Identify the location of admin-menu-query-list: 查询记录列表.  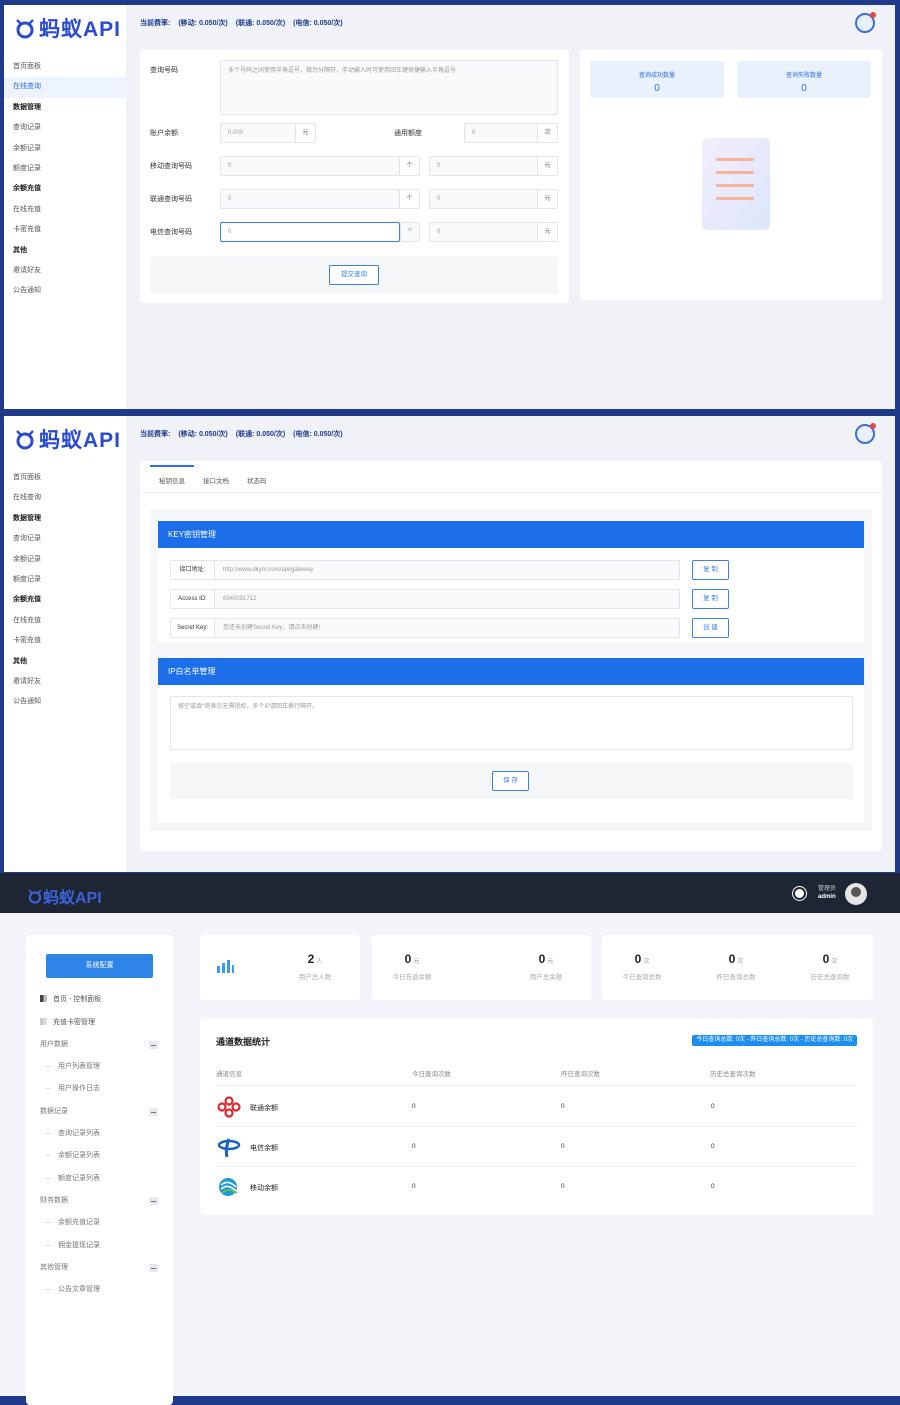
(99, 1134).